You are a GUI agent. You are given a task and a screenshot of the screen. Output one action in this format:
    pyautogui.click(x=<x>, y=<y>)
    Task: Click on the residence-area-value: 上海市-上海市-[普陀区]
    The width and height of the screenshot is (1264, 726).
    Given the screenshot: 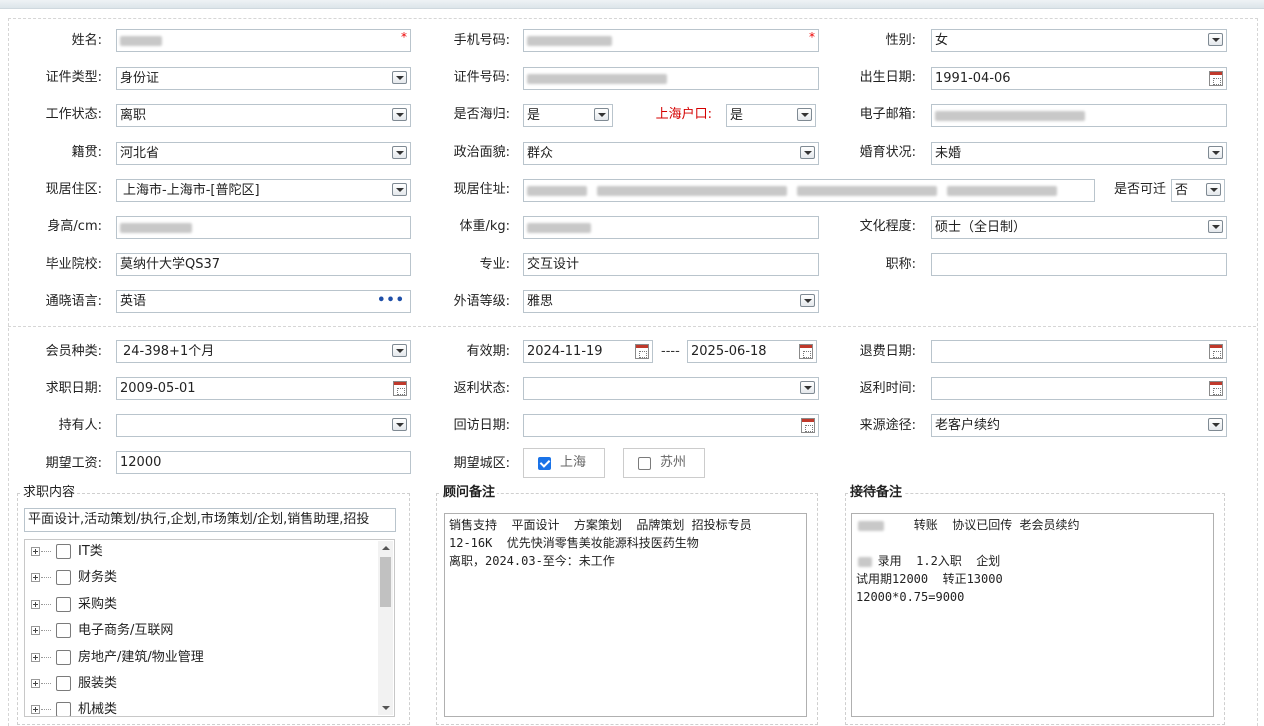 What is the action you would take?
    pyautogui.click(x=191, y=190)
    